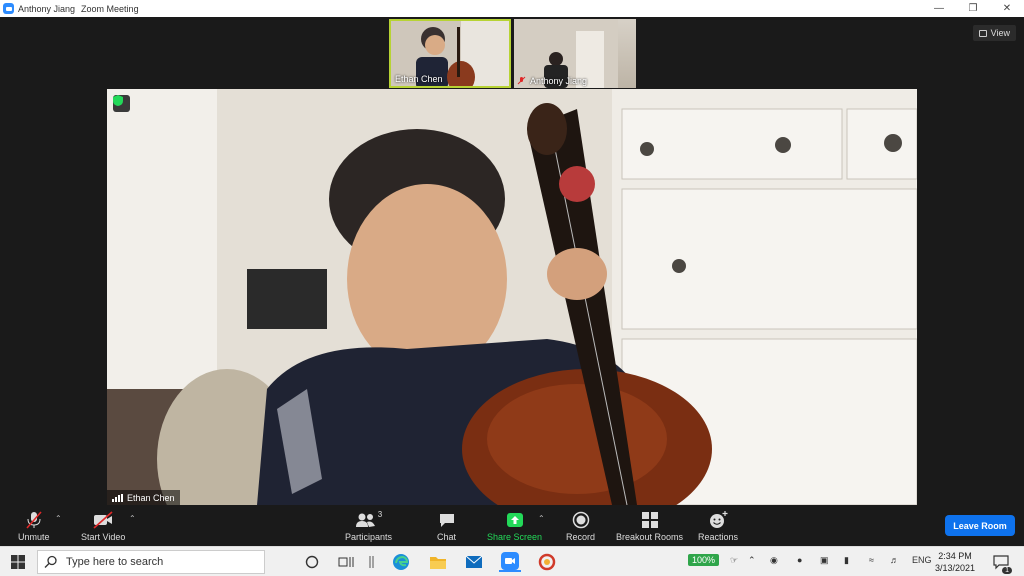  Describe the element at coordinates (559, 81) in the screenshot. I see `thumbnail-name: Anthony Jiang` at that location.